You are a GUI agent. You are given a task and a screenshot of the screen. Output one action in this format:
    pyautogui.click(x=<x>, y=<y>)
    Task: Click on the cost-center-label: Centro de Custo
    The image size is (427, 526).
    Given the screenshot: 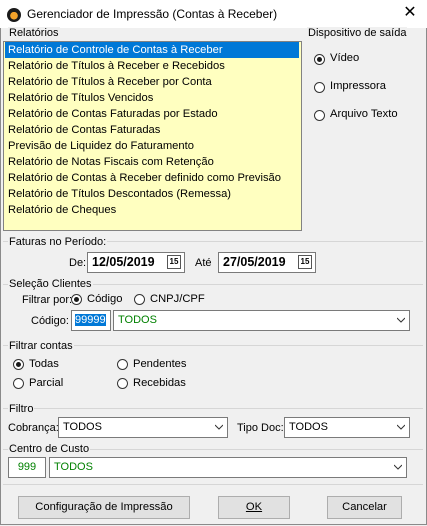 What is the action you would take?
    pyautogui.click(x=49, y=449)
    